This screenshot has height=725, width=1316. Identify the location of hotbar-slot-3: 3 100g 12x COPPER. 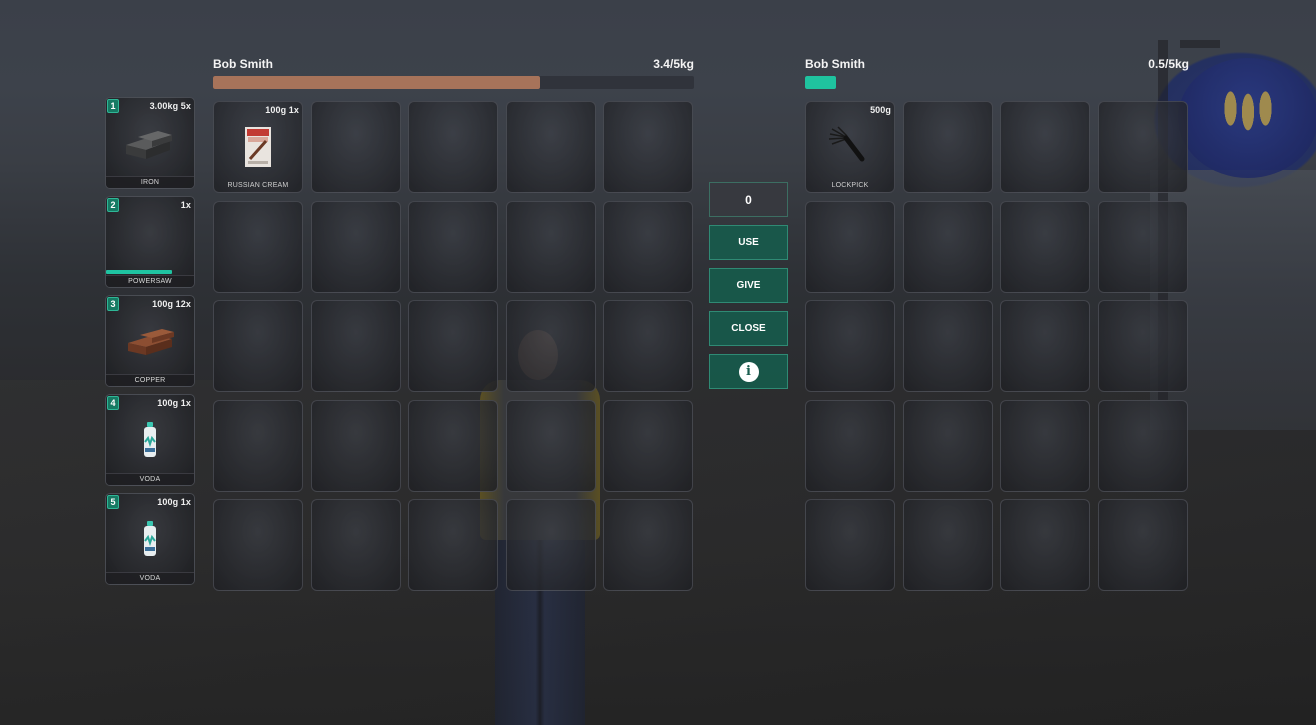
(150, 341).